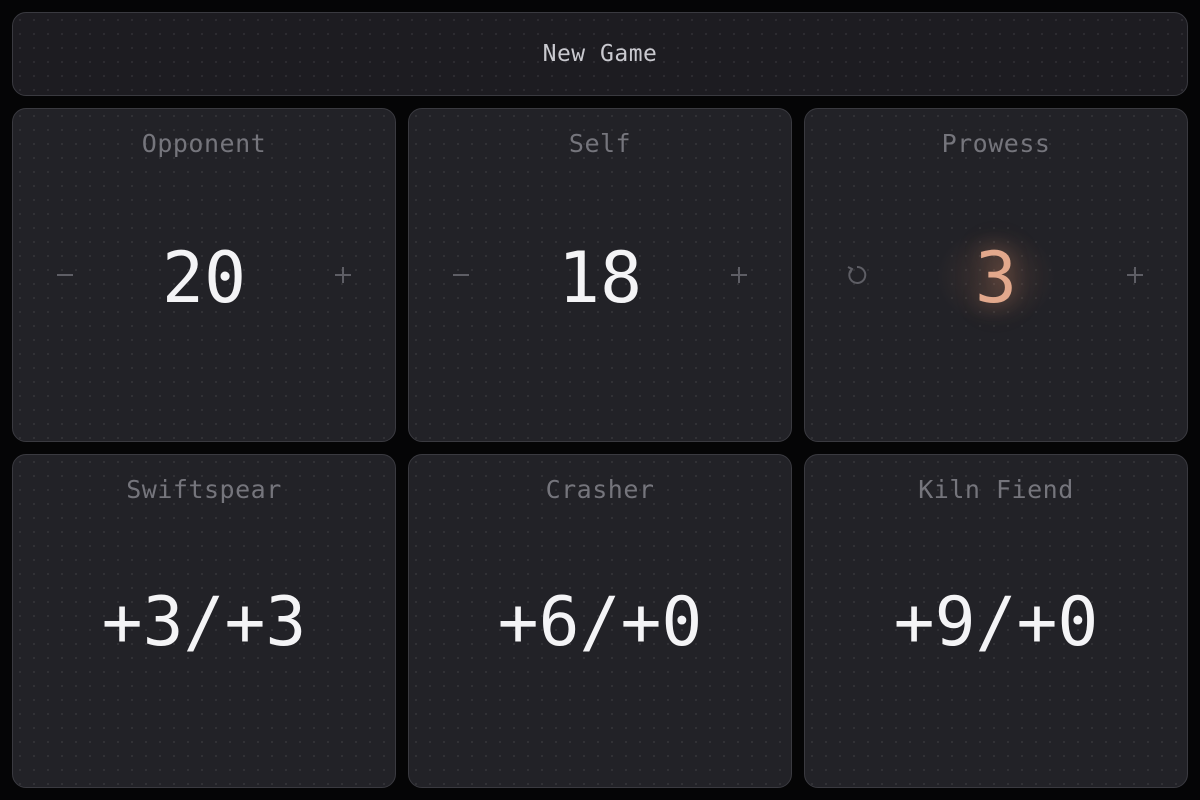 The width and height of the screenshot is (1200, 800). I want to click on crasher-pt-value: +6/+0, so click(600, 622).